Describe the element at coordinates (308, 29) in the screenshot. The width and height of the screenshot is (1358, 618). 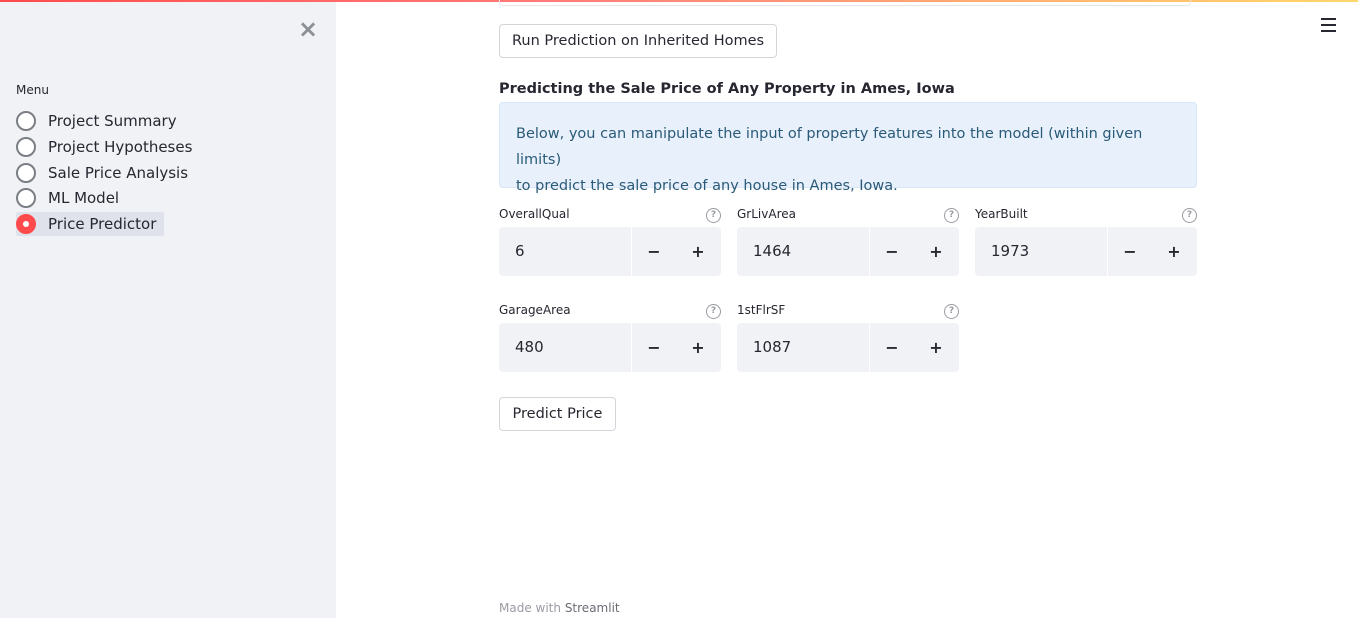
I see `close-icon: ×` at that location.